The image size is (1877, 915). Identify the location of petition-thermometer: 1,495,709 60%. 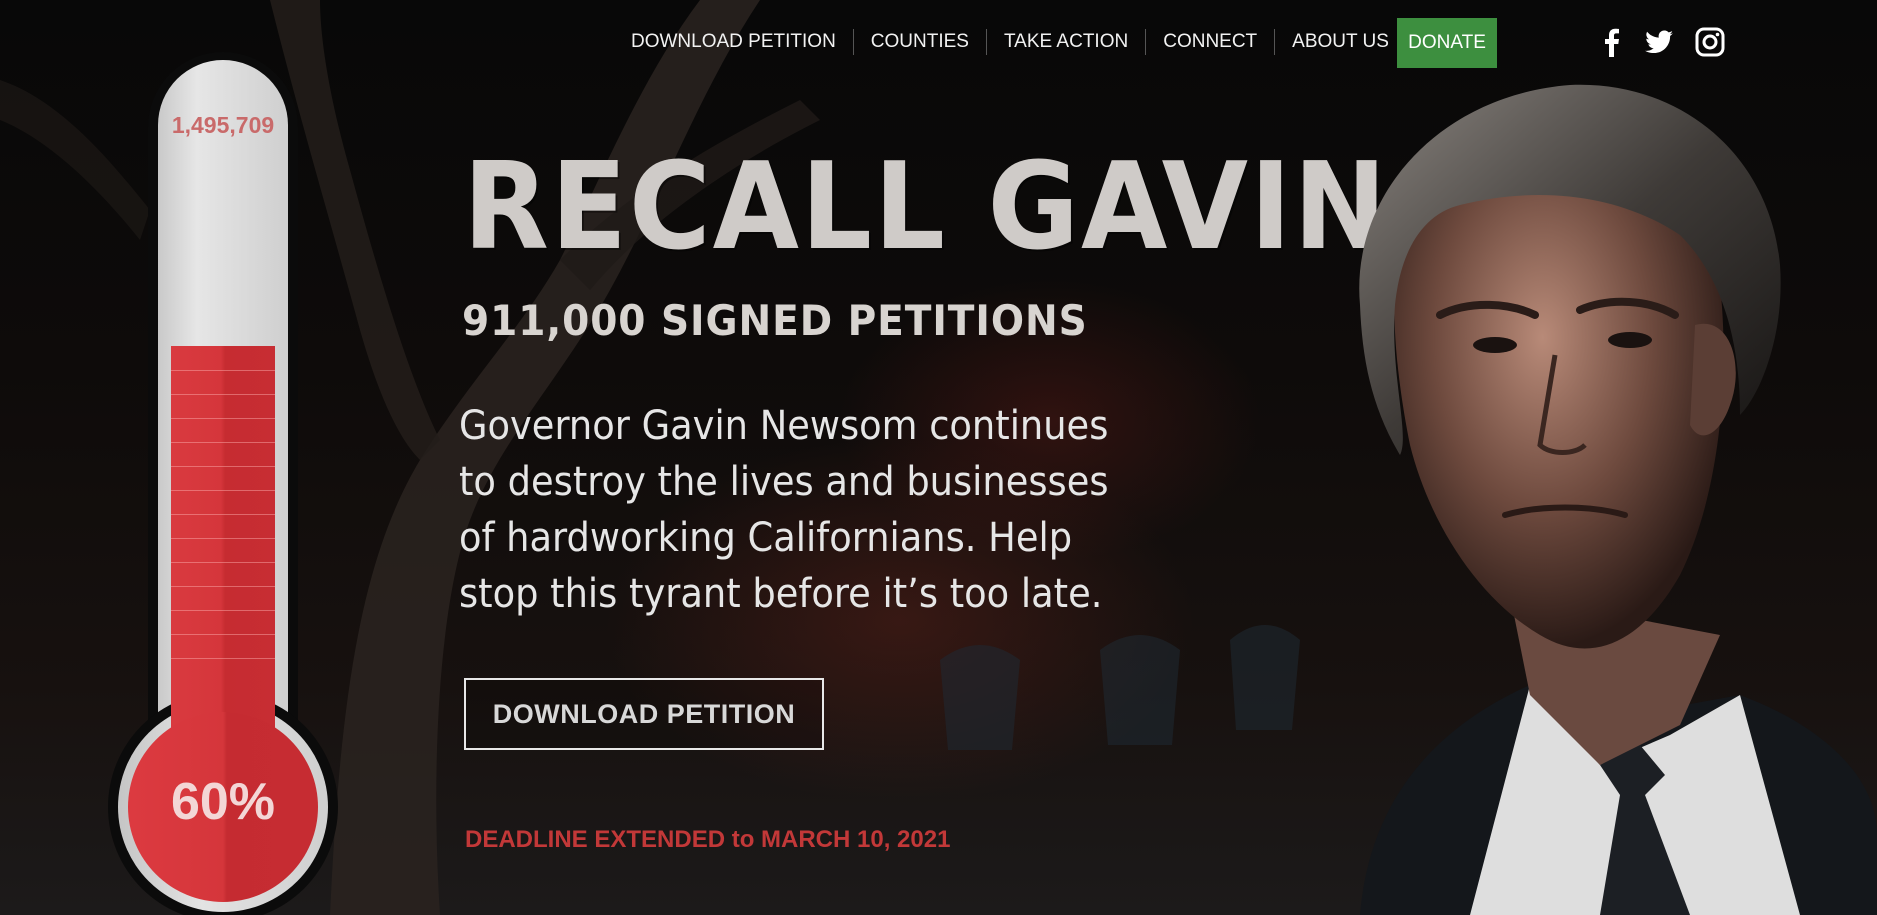
(228, 483).